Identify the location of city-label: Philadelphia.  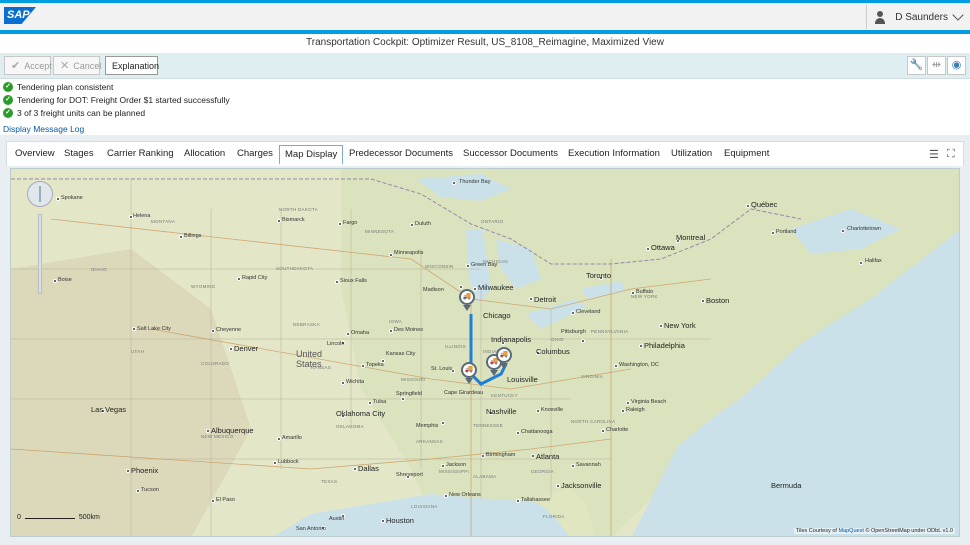
(664, 345).